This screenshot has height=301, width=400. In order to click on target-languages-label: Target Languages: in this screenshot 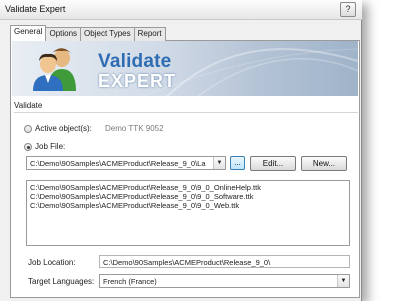, I will do `click(61, 281)`.